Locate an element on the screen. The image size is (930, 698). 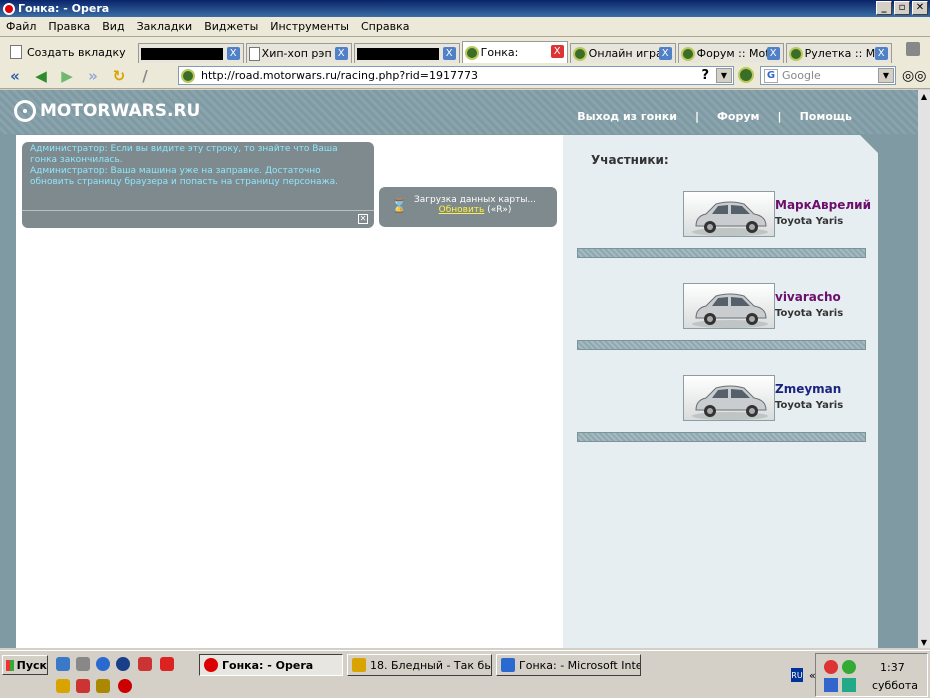
clock-time: 1:37 is located at coordinates (892, 667).